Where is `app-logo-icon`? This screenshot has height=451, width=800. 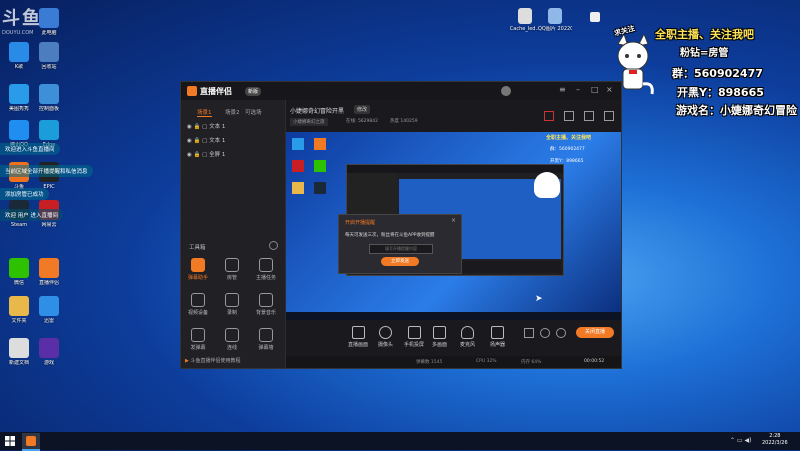
app-logo-icon is located at coordinates (192, 91).